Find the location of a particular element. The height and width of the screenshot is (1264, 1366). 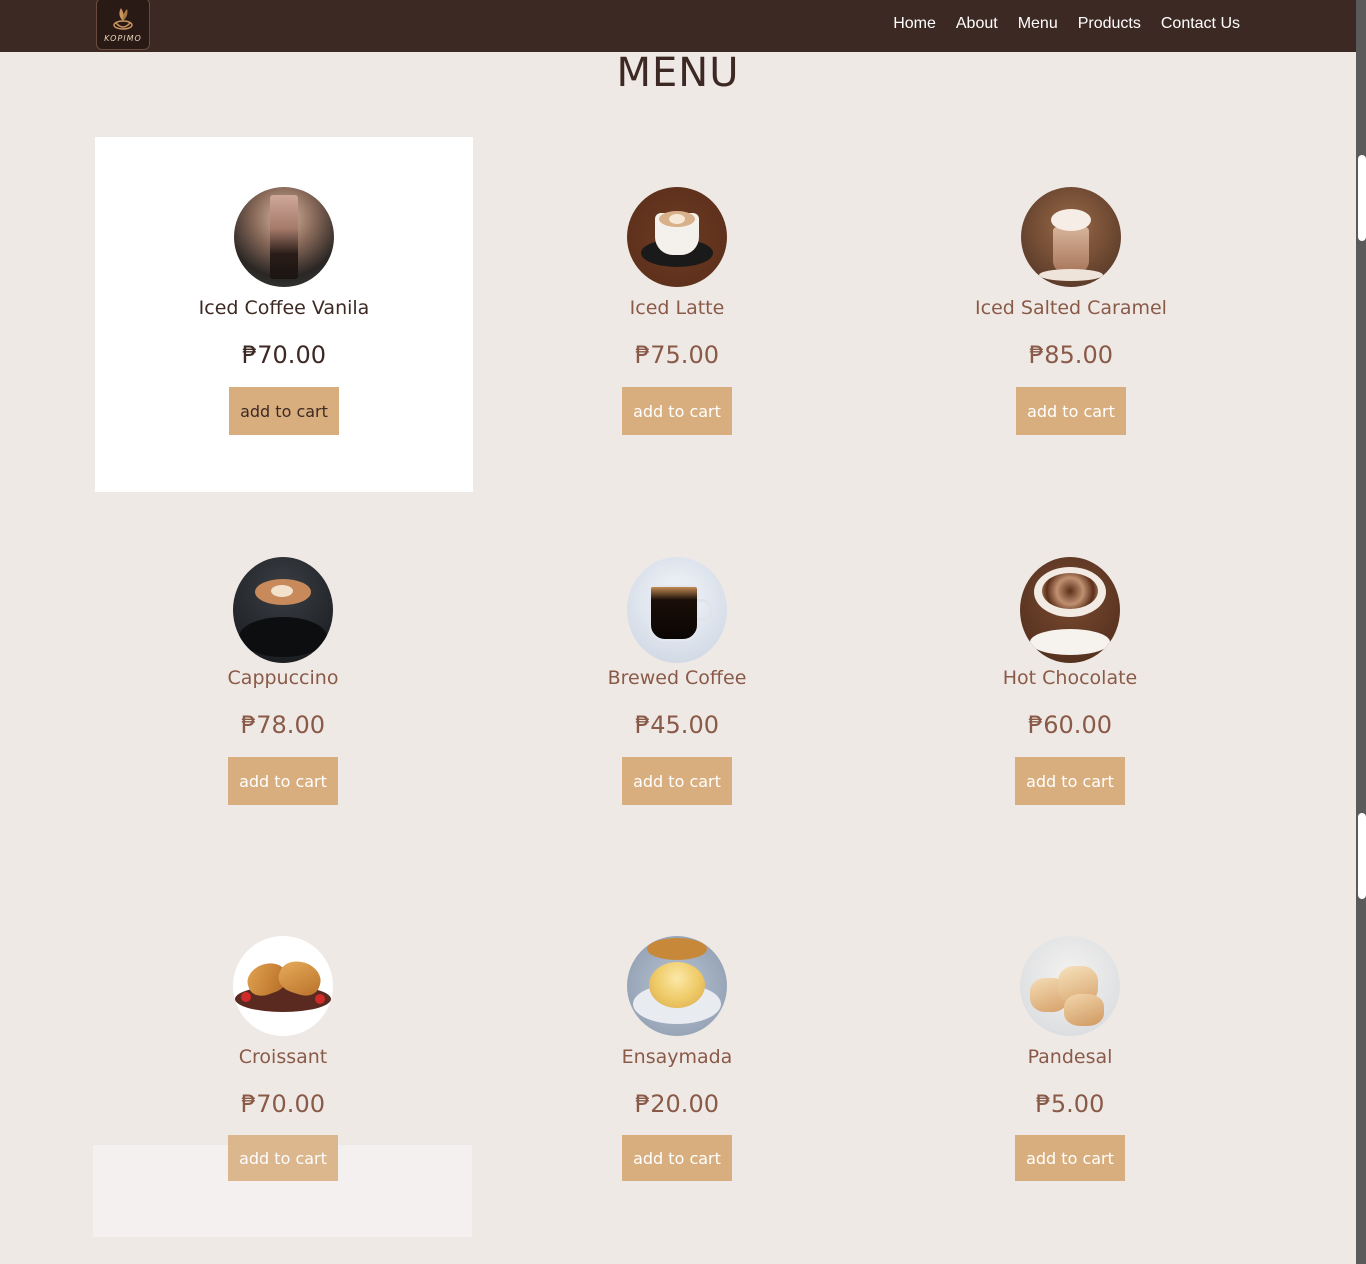

product-card: Iced Coffee Vanila ₱70.00 add to cart is located at coordinates (284, 314).